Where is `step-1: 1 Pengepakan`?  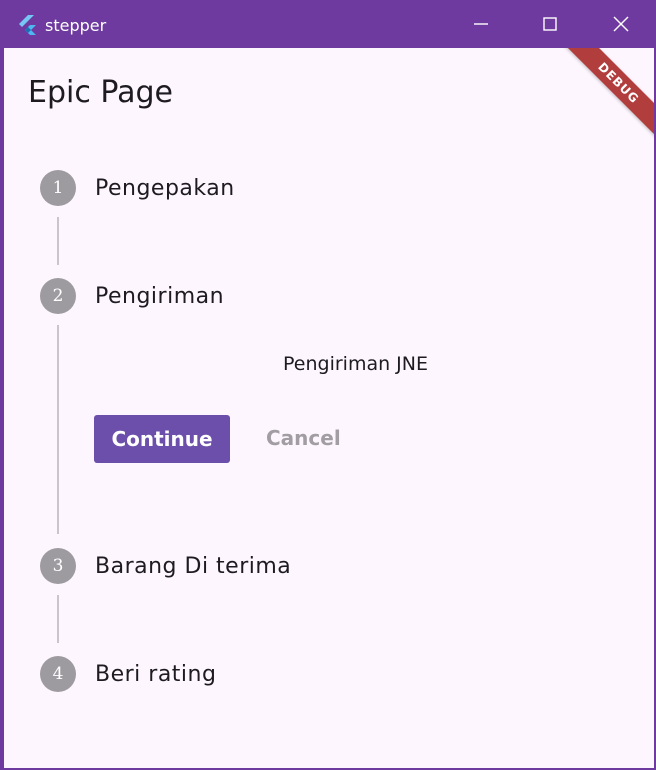
step-1: 1 Pengepakan is located at coordinates (137, 188).